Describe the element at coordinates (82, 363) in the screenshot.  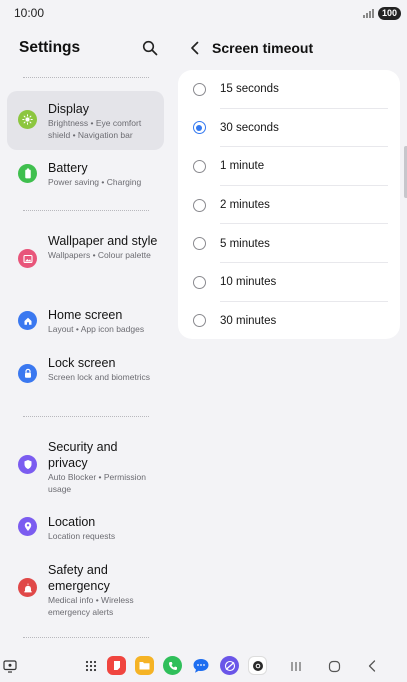
I see `settings-item-title: Lock screen` at that location.